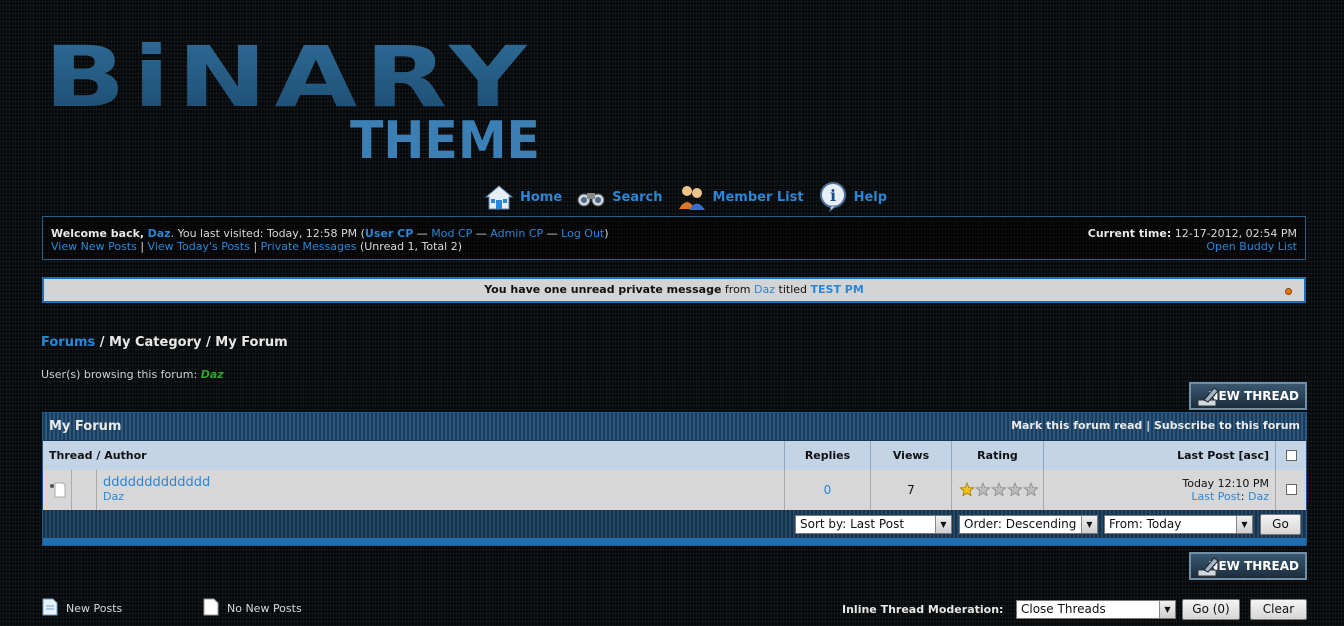 This screenshot has height=626, width=1344. I want to click on mod-cp-link: Mod CP, so click(451, 233).